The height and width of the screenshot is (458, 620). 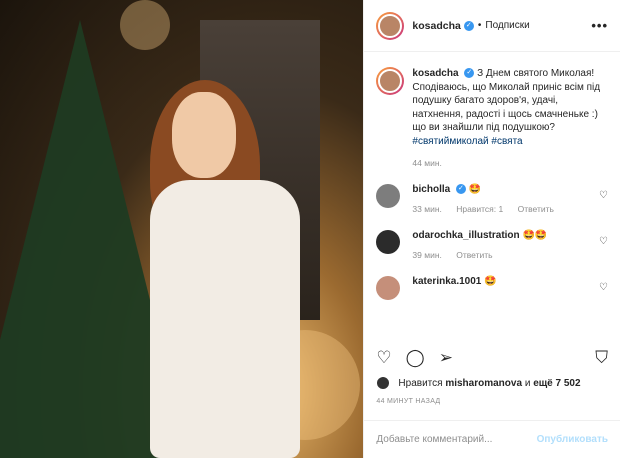 What do you see at coordinates (535, 235) in the screenshot?
I see `comment-text: 🤩🤩` at bounding box center [535, 235].